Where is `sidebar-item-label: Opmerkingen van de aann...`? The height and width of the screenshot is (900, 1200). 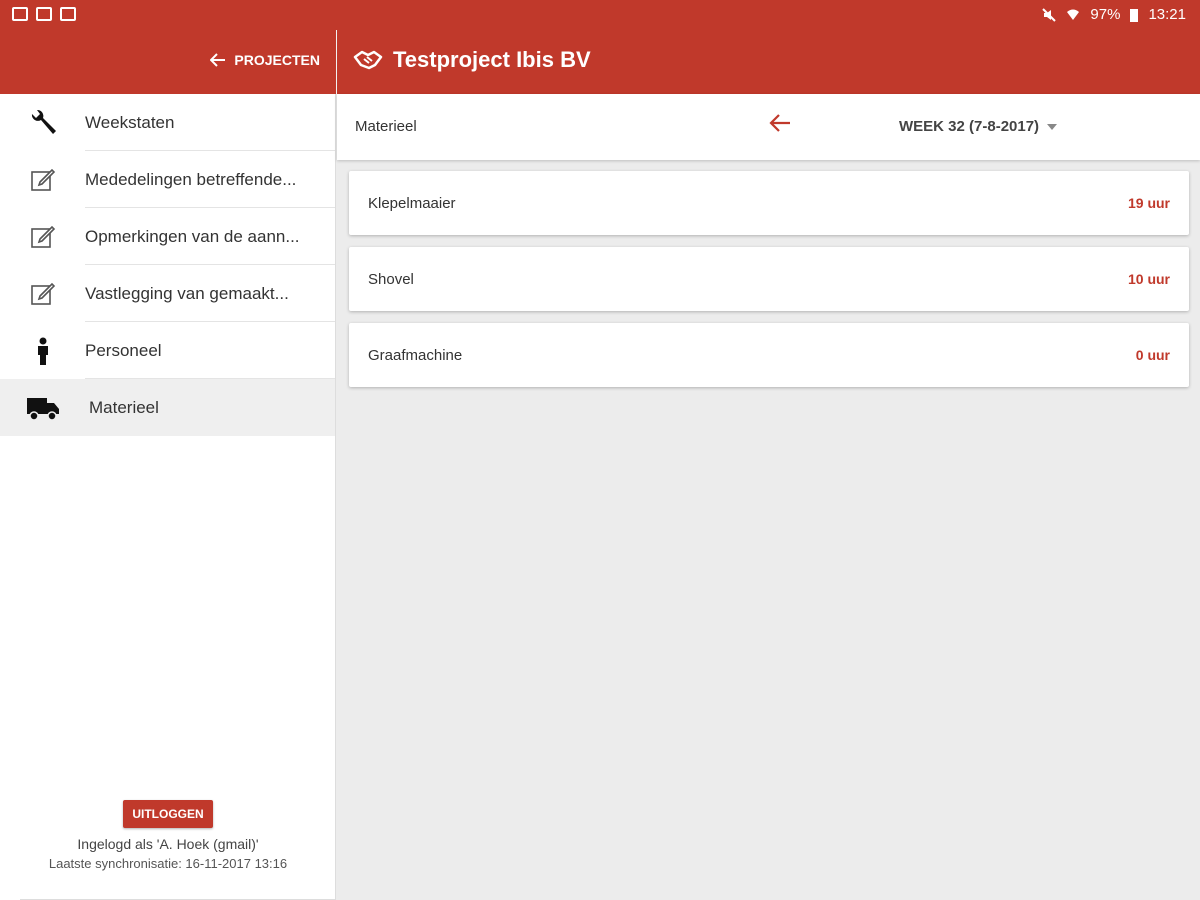 sidebar-item-label: Opmerkingen van de aann... is located at coordinates (192, 236).